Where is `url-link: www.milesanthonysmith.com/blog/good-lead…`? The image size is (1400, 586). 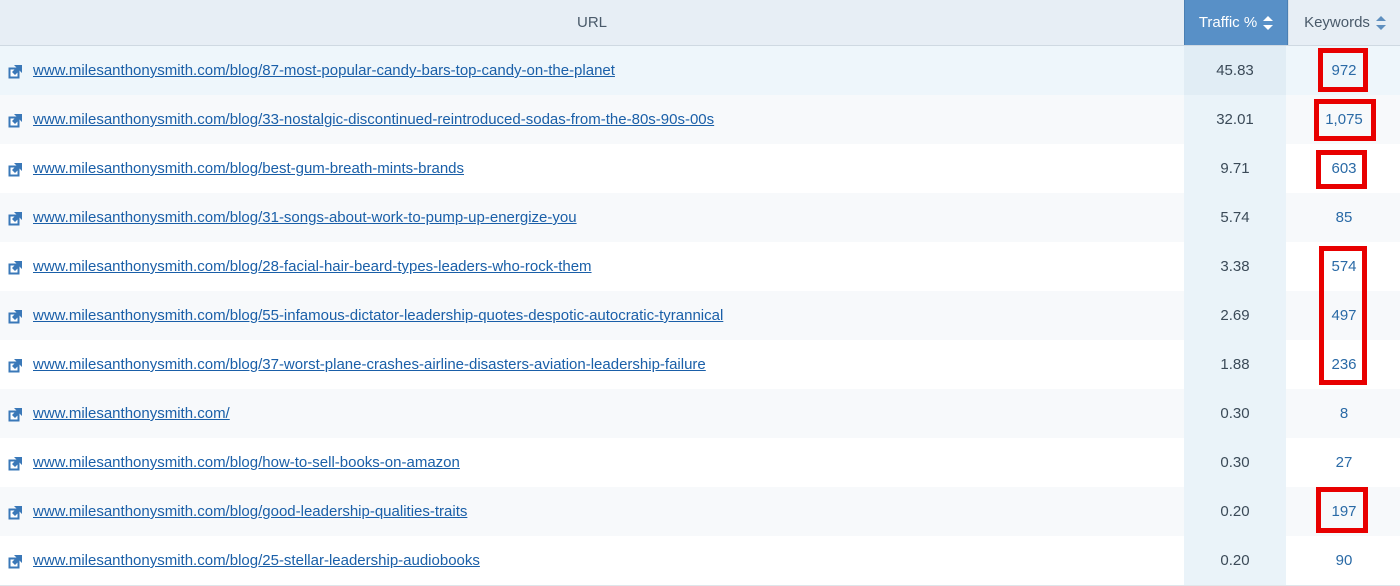
url-link: www.milesanthonysmith.com/blog/good-lead… is located at coordinates (250, 511).